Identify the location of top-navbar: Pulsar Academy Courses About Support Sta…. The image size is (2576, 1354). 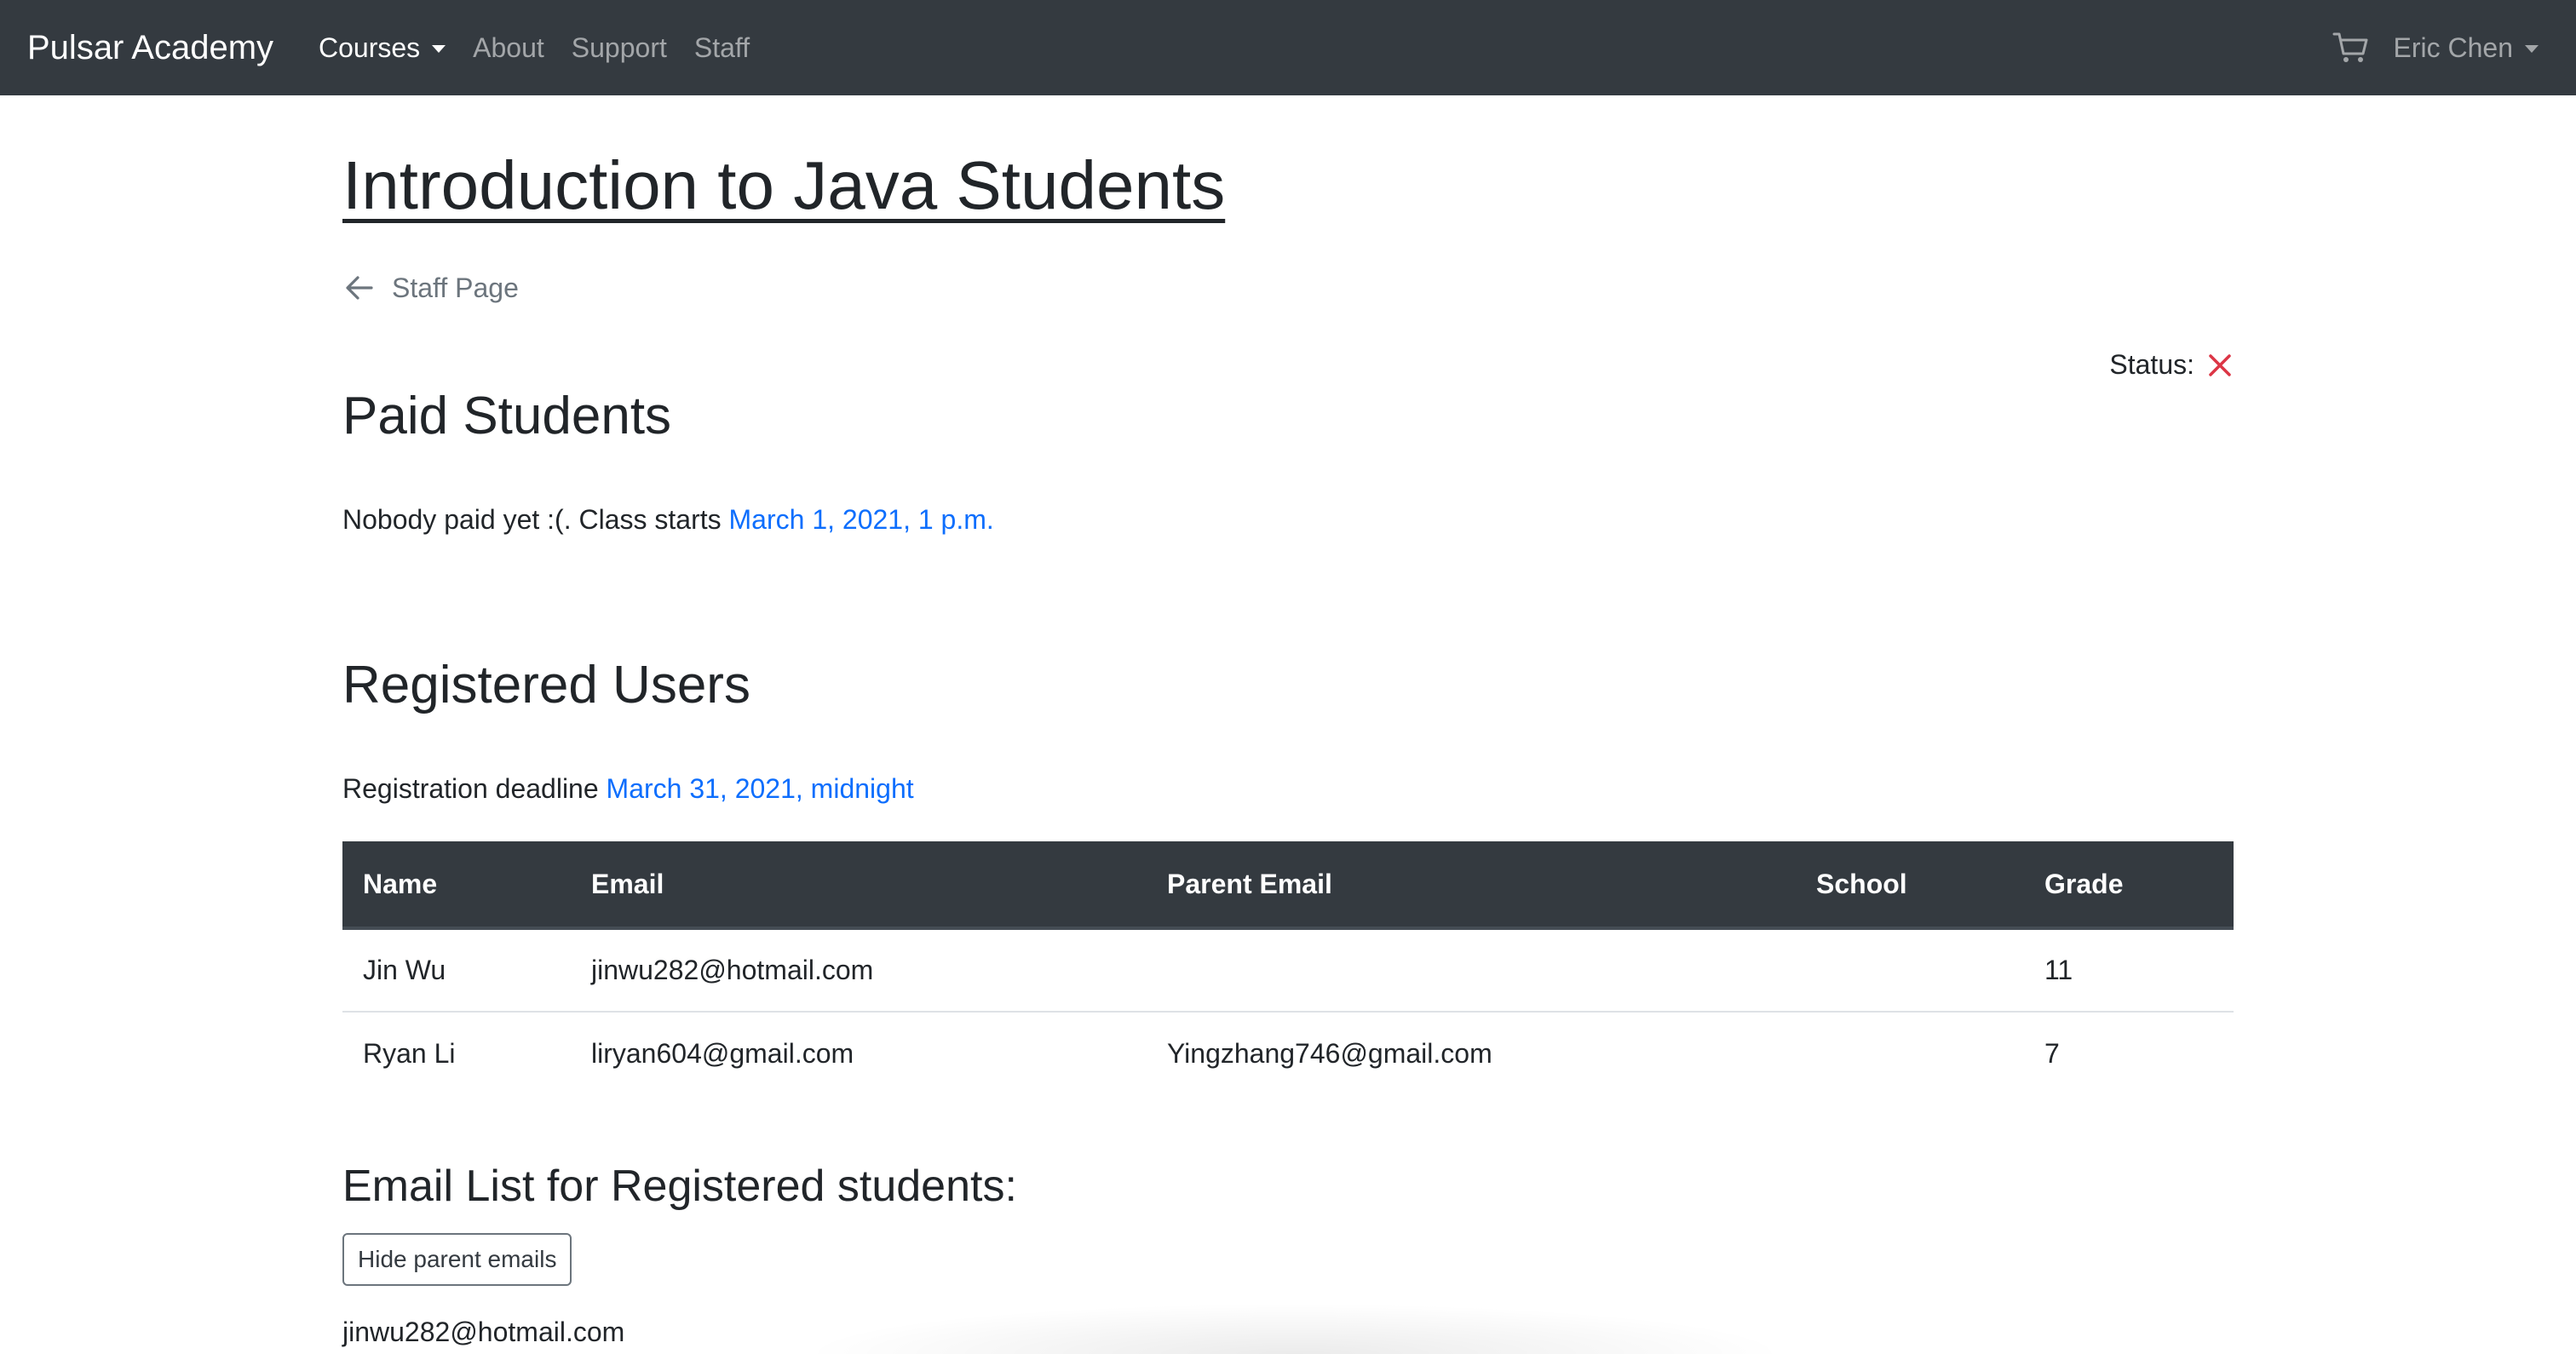
(1288, 47).